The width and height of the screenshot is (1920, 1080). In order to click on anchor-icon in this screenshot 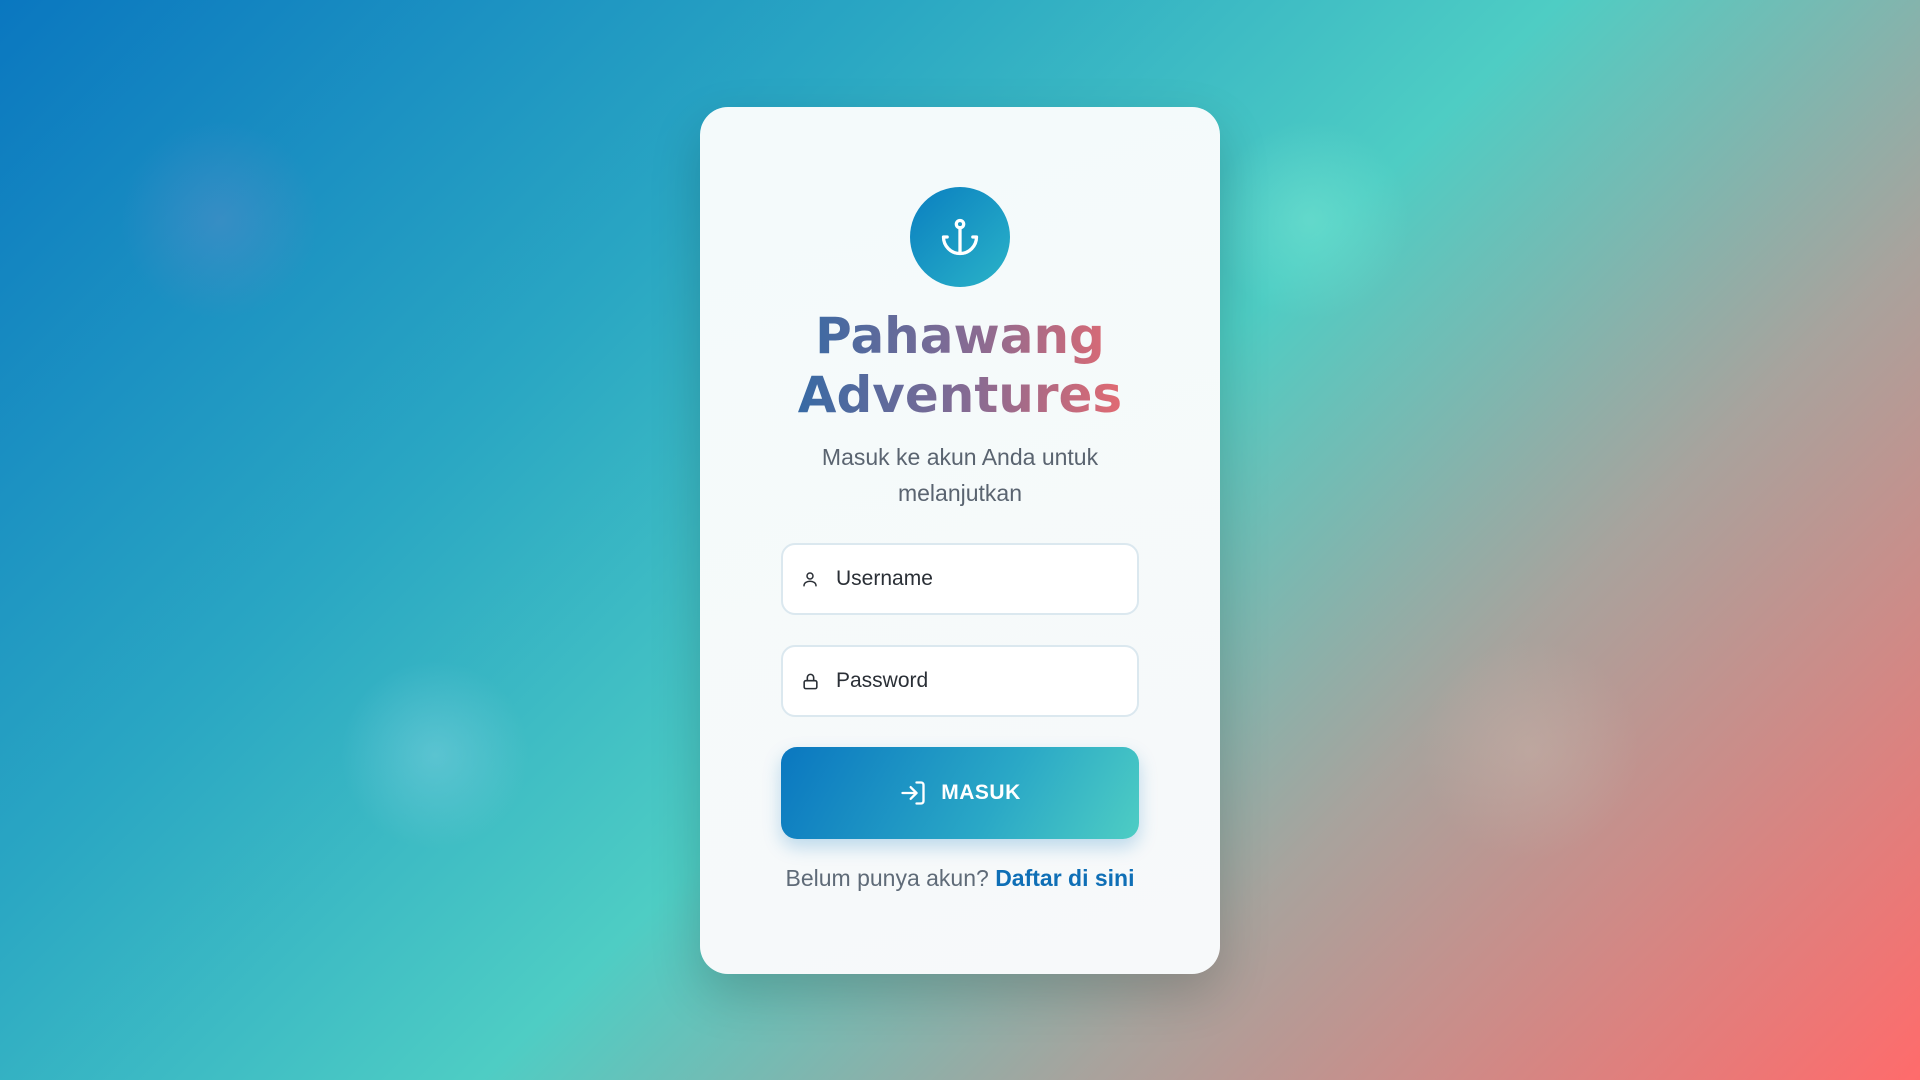, I will do `click(960, 237)`.